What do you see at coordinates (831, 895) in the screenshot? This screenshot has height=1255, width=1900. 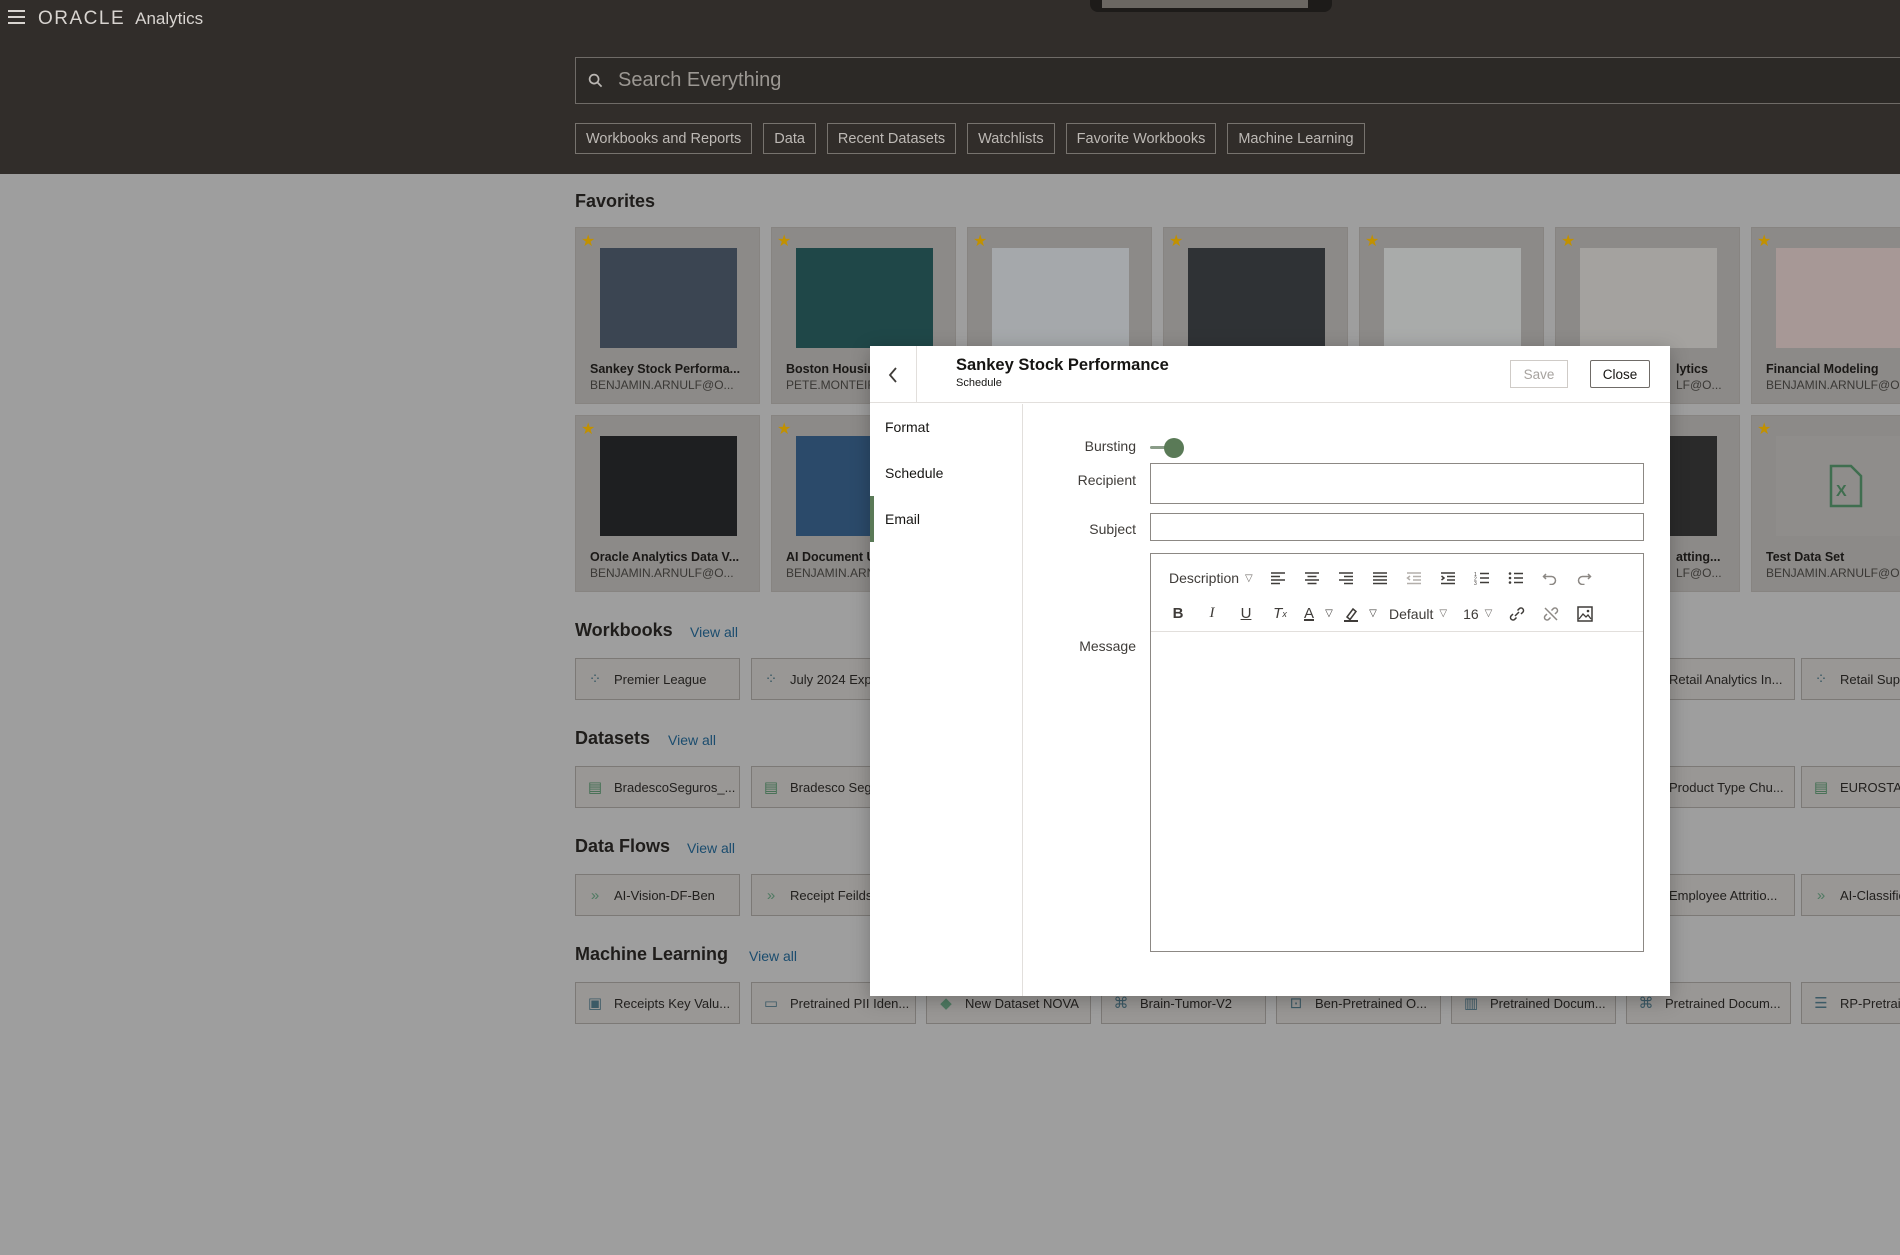 I see `item-label: Receipt Feilds` at bounding box center [831, 895].